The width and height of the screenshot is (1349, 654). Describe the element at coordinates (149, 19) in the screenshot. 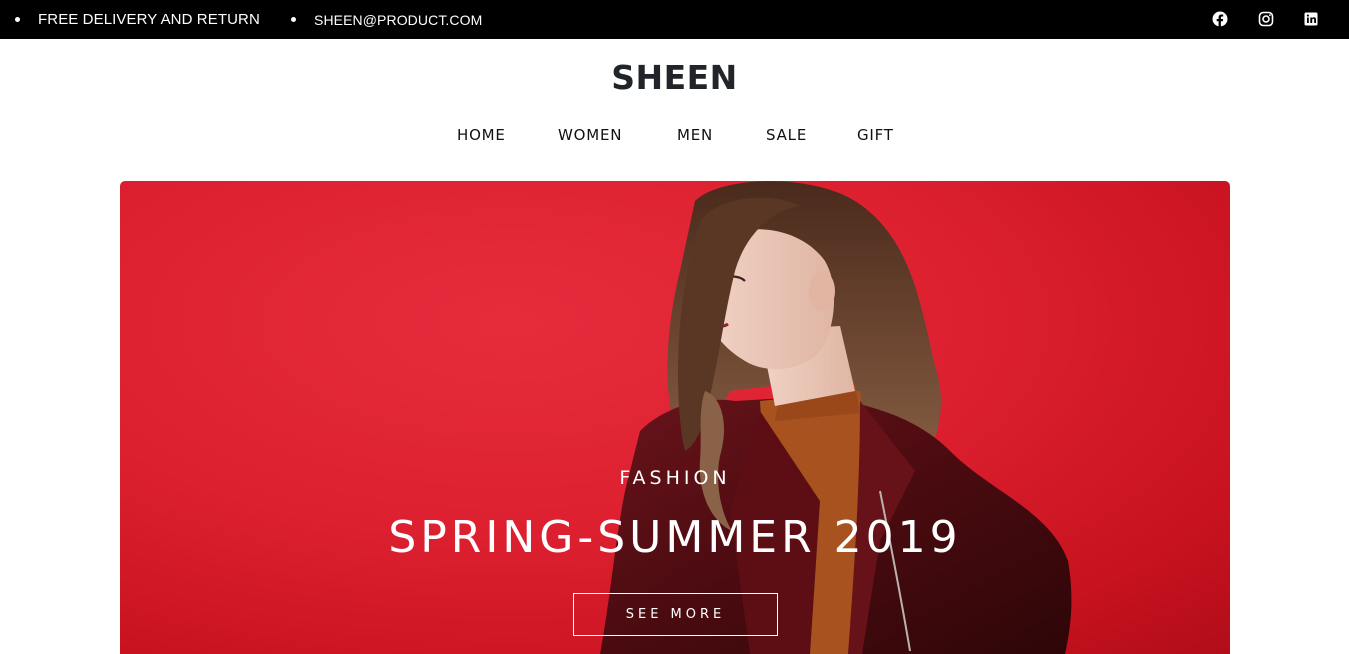

I see `delivery-text: FREE DELIVERY AND RETURN` at that location.